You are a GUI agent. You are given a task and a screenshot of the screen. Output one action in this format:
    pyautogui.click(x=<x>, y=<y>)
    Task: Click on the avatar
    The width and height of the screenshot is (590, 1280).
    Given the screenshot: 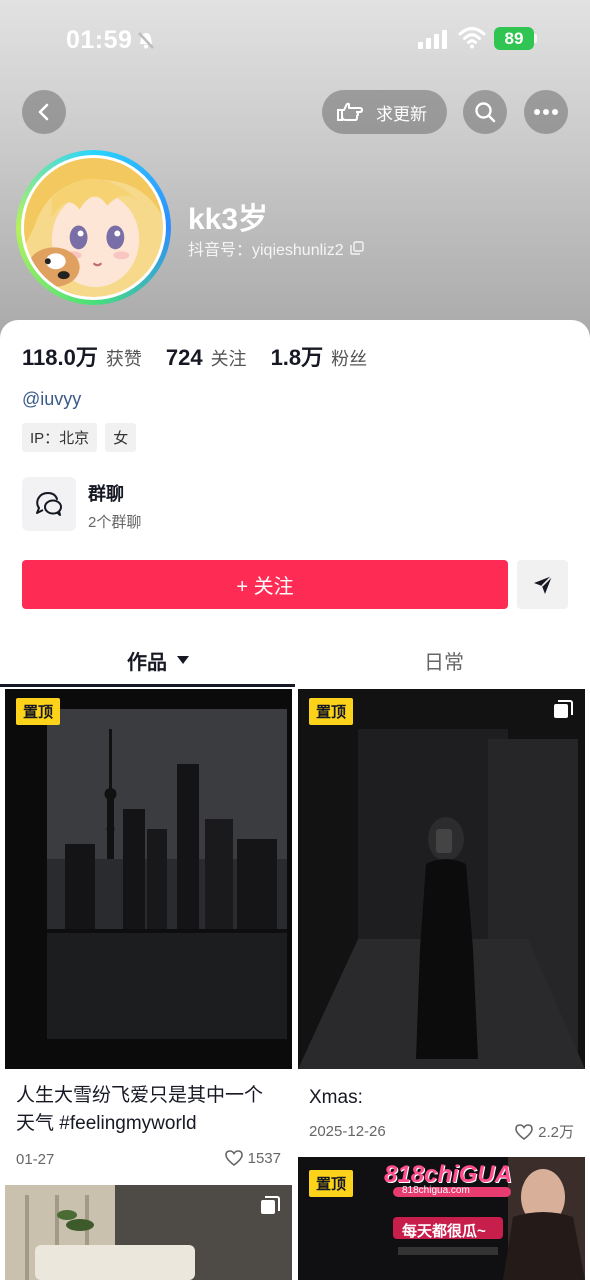 What is the action you would take?
    pyautogui.click(x=93, y=227)
    